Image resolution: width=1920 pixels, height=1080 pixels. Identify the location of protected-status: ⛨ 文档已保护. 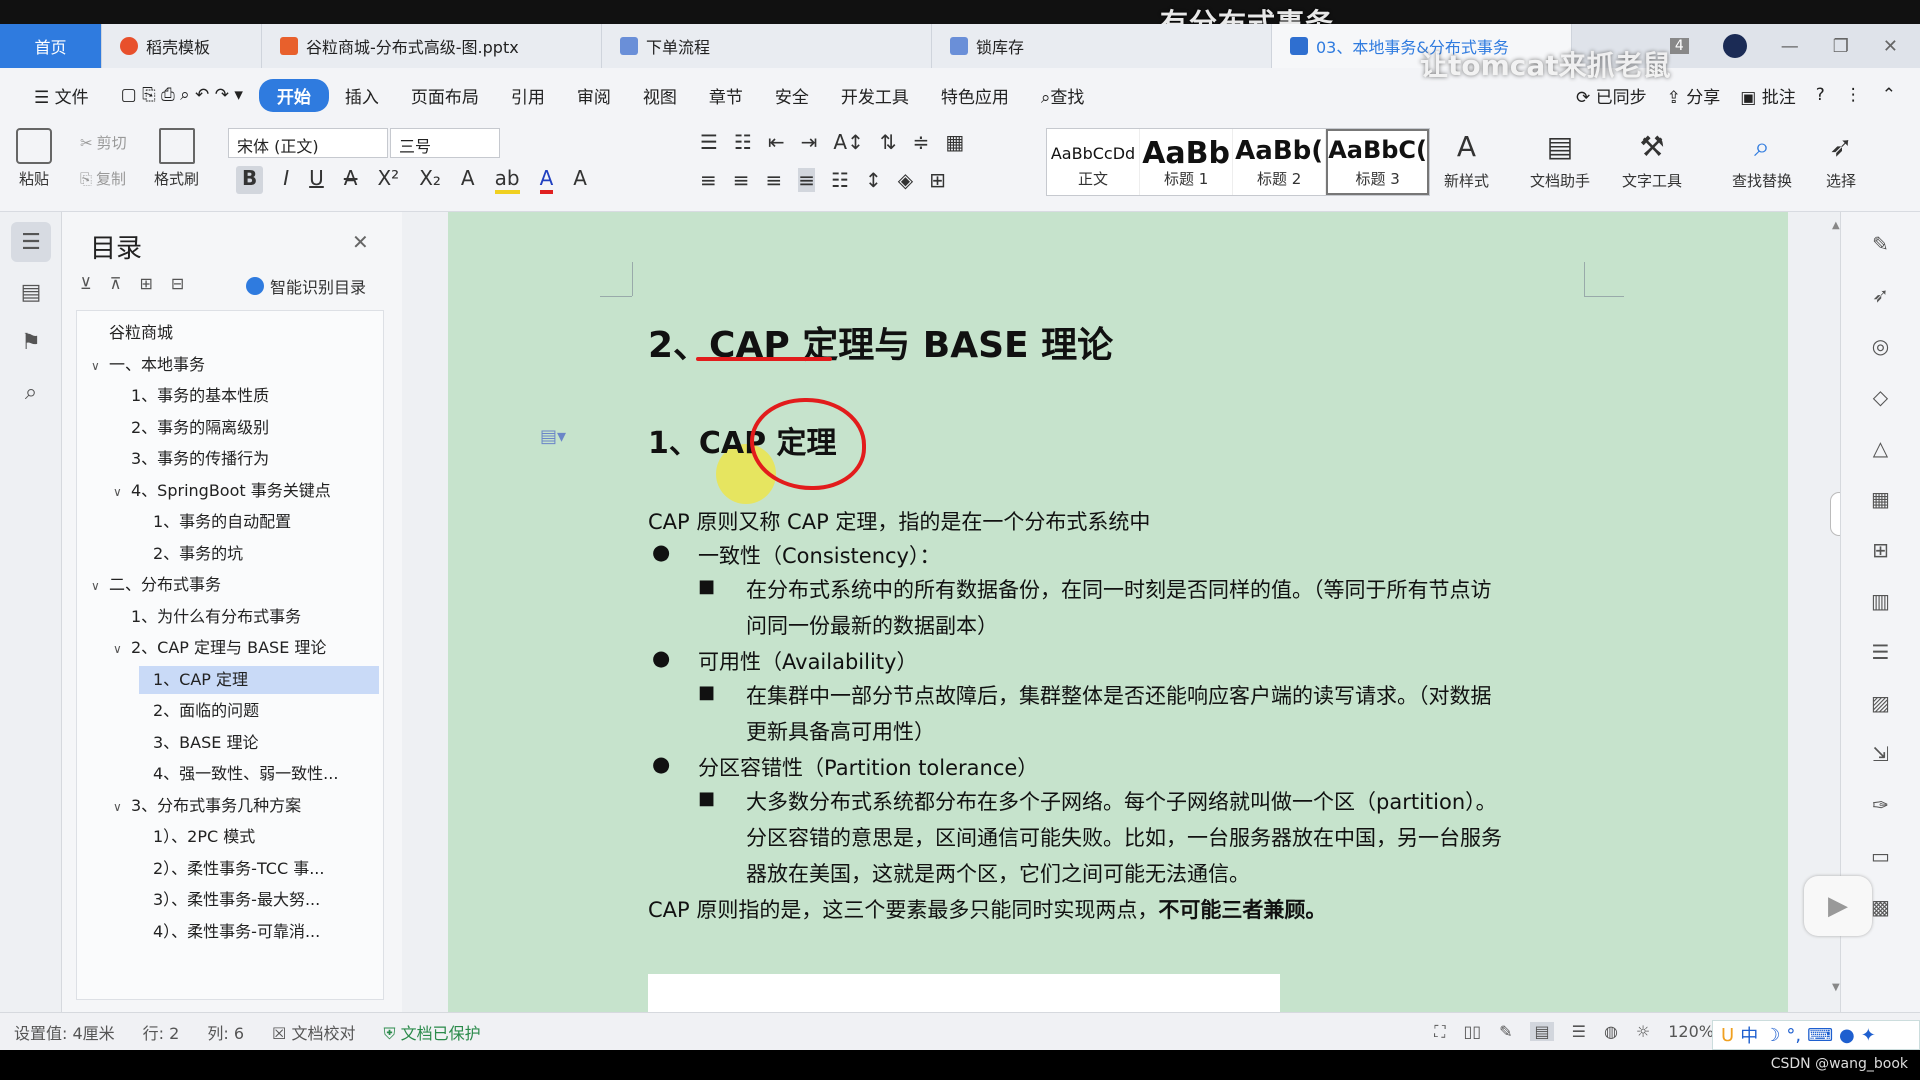
(431, 1032).